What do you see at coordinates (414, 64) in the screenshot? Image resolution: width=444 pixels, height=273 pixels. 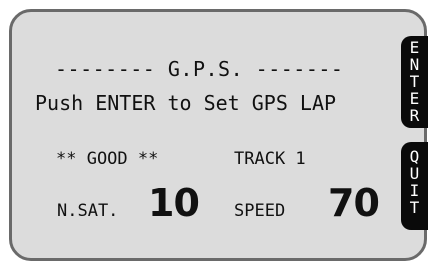 I see `enter-letter: N` at bounding box center [414, 64].